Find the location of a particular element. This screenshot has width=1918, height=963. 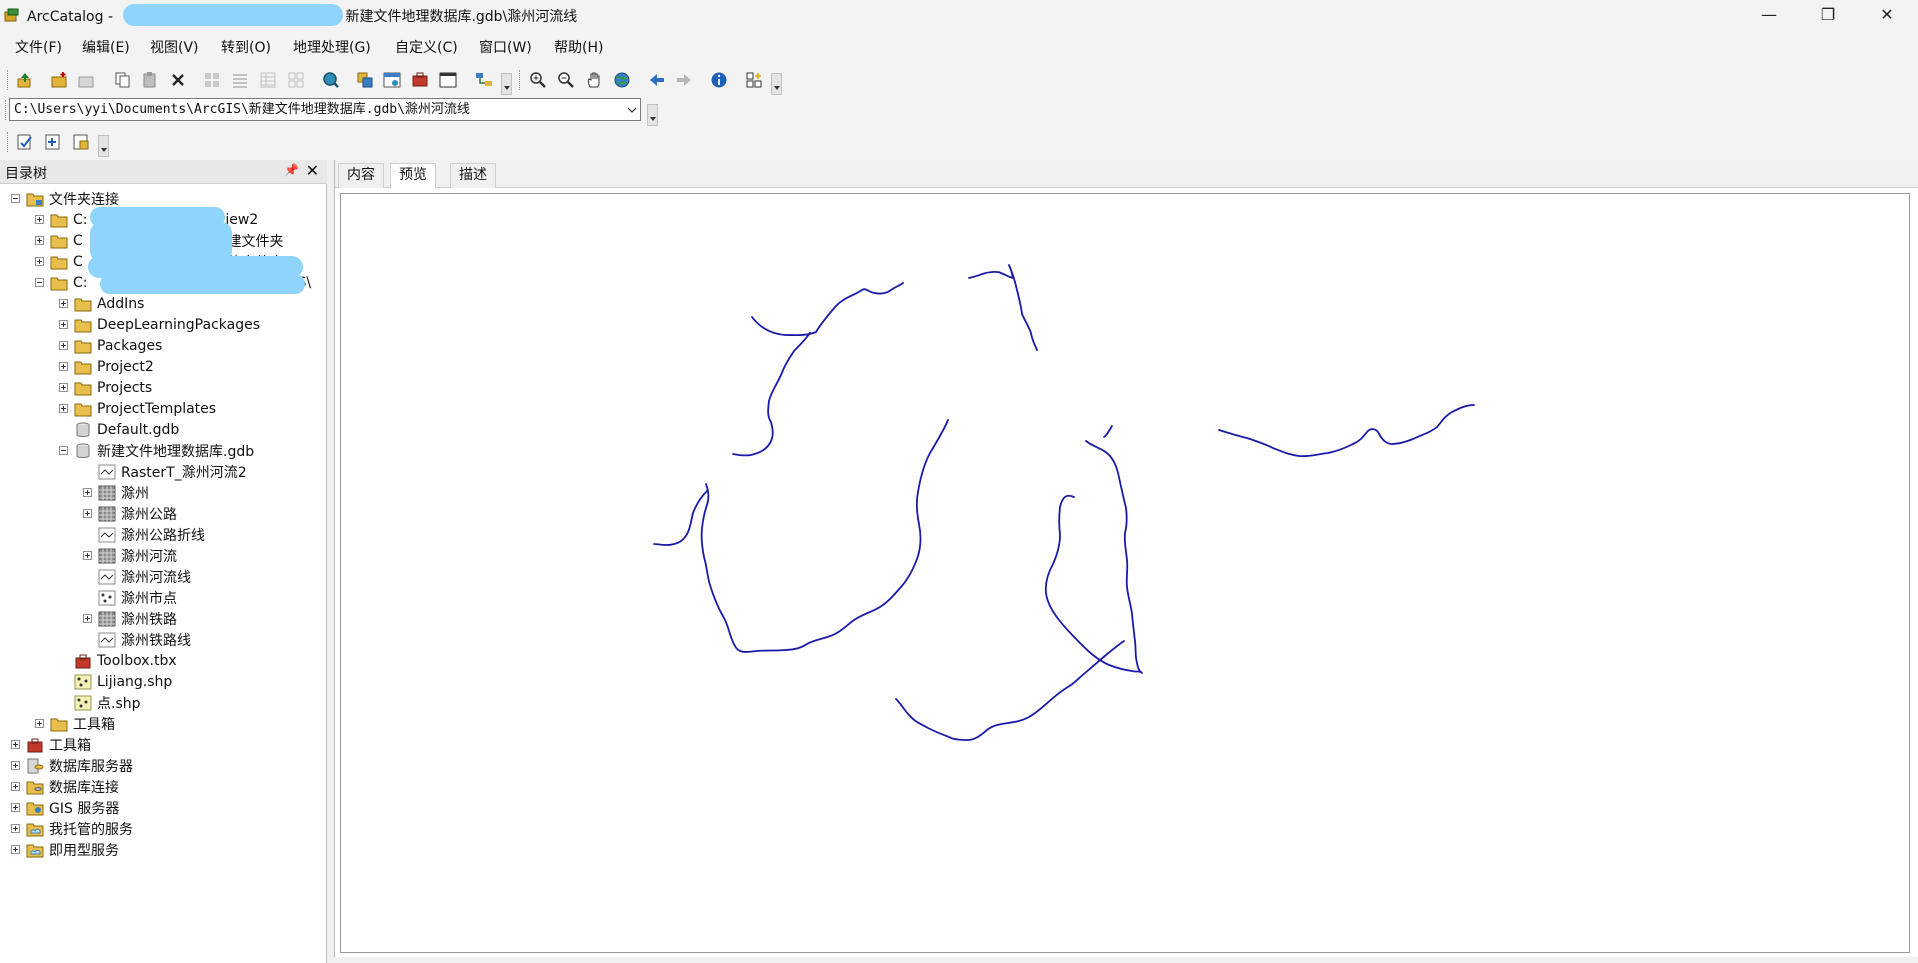

tree-item-line-featureclass: 滁州铁路线 is located at coordinates (137, 639).